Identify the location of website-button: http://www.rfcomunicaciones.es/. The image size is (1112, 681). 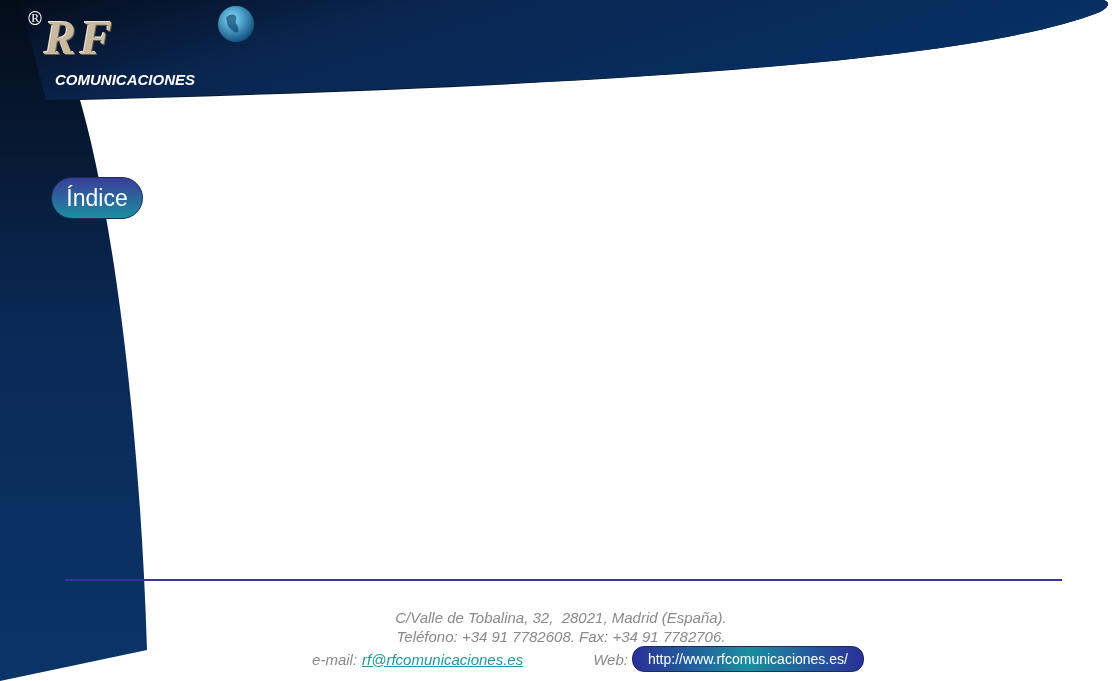
(747, 659).